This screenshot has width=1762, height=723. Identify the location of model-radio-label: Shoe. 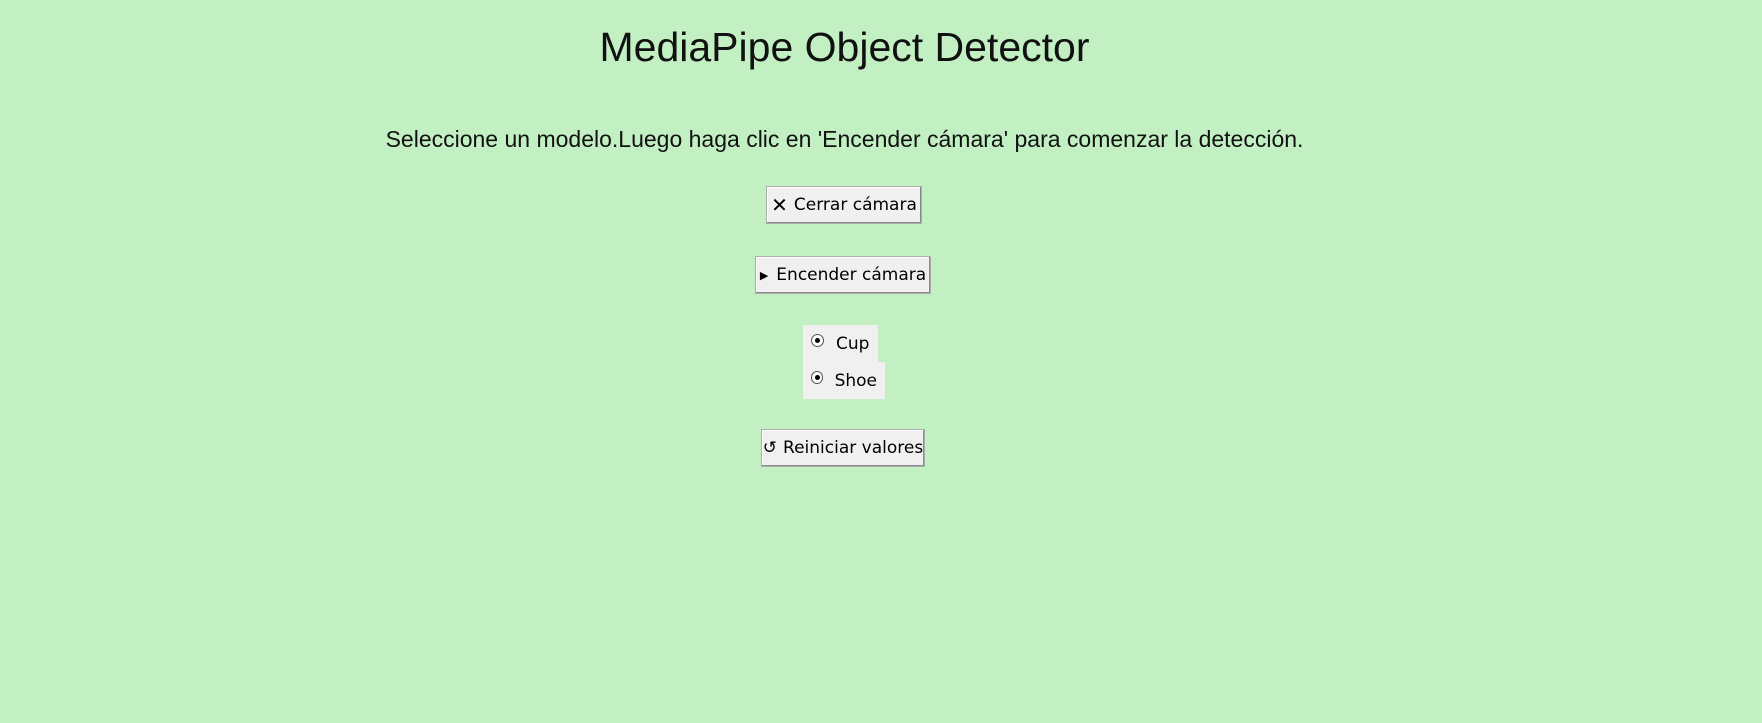
(855, 380).